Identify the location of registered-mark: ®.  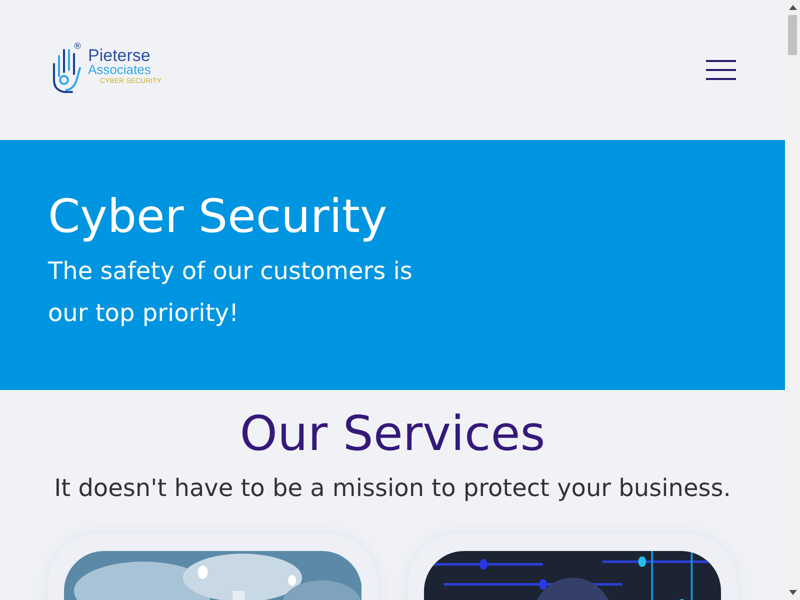
(77, 47).